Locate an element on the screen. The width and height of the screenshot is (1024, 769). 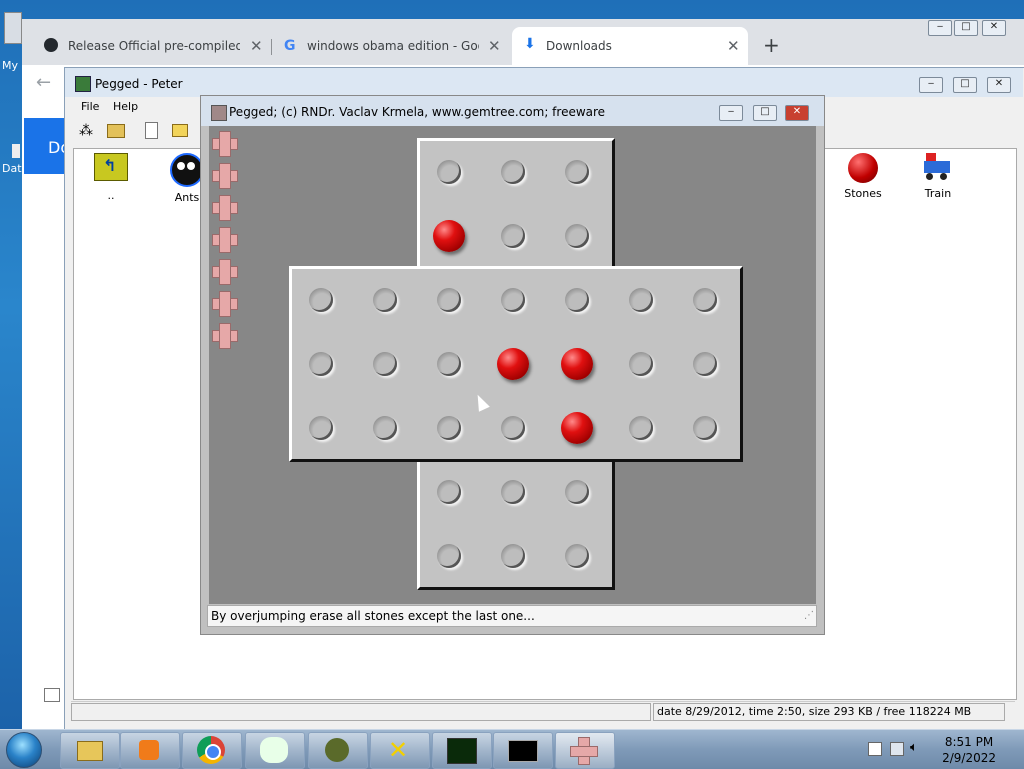
clock-date: 2/9/2022 is located at coordinates (969, 758).